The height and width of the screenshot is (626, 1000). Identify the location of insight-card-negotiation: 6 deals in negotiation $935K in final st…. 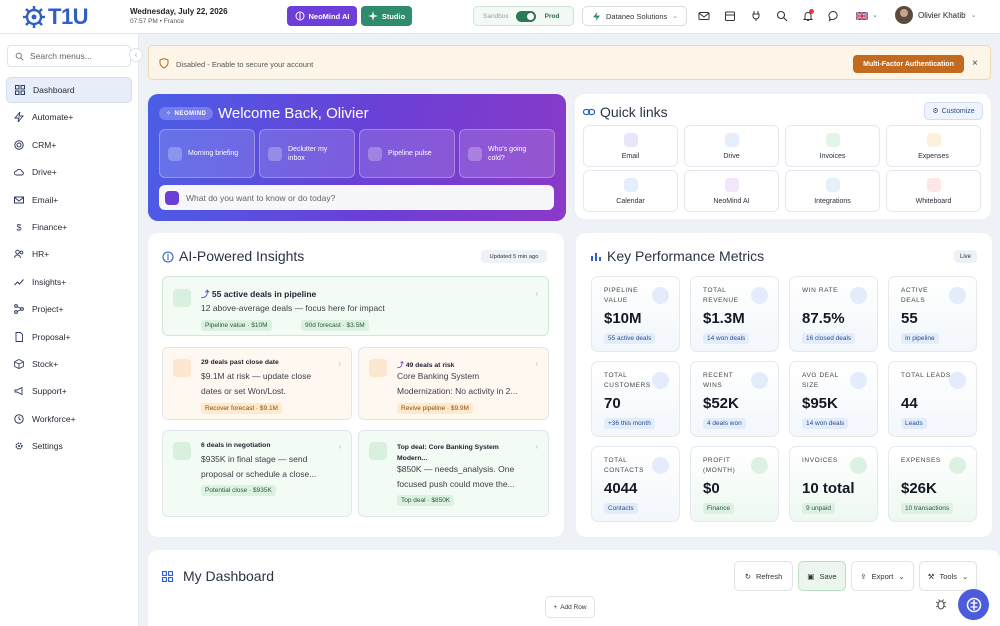
(257, 473).